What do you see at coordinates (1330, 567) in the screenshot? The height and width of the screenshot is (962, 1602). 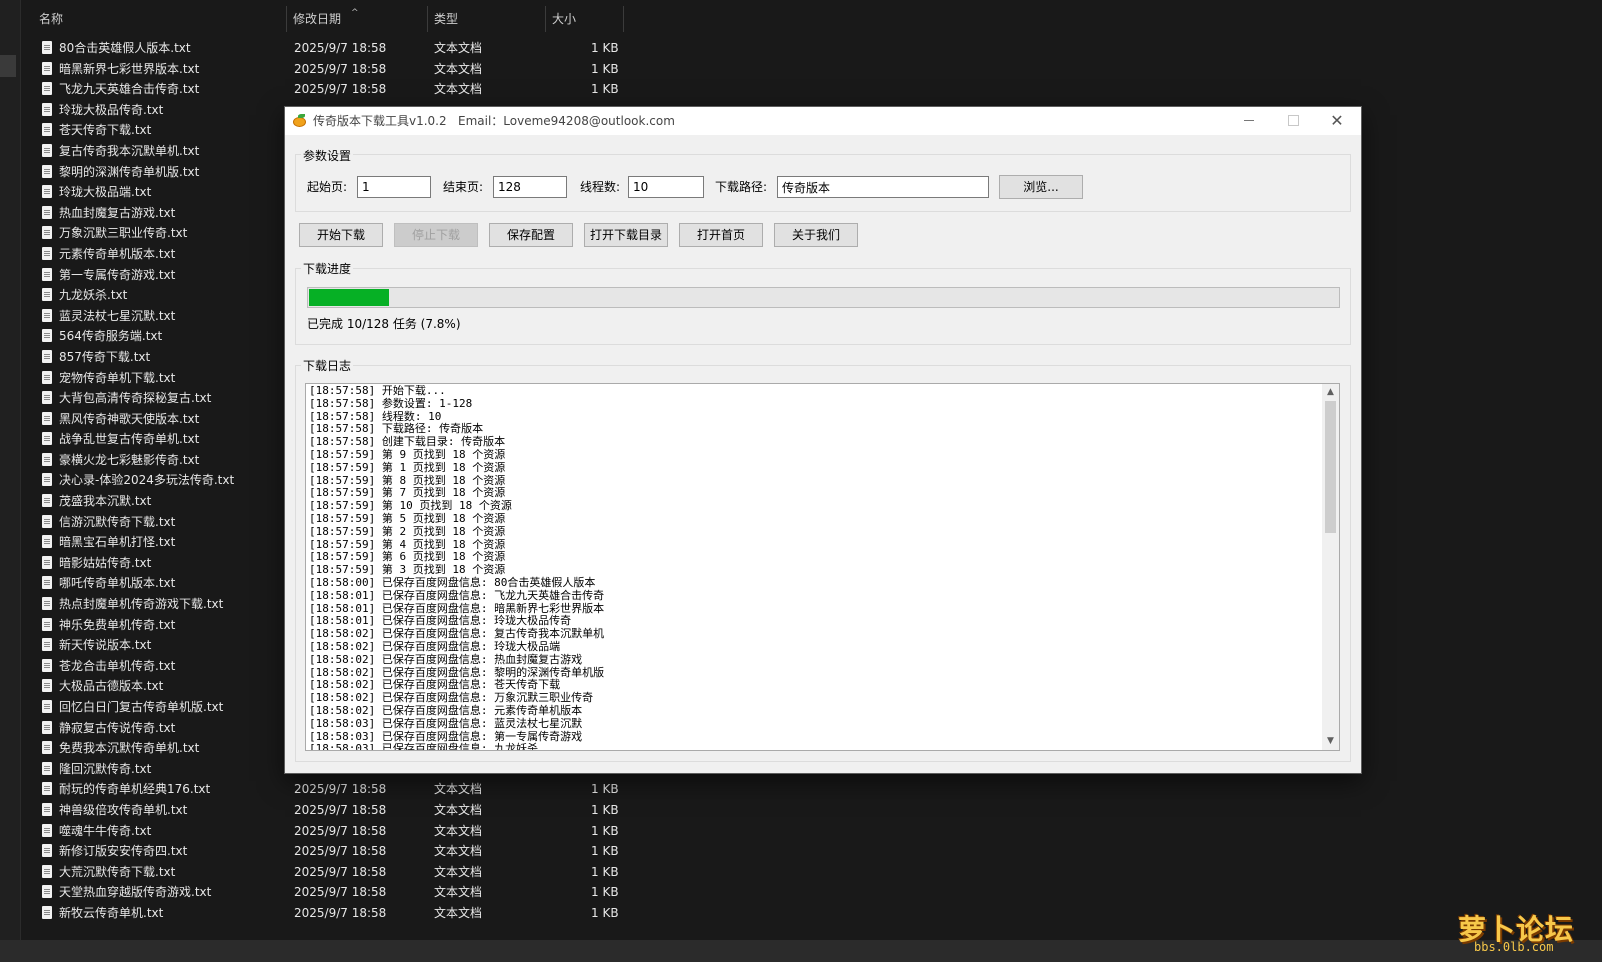 I see `log-scrollbar: ▲ ▼` at bounding box center [1330, 567].